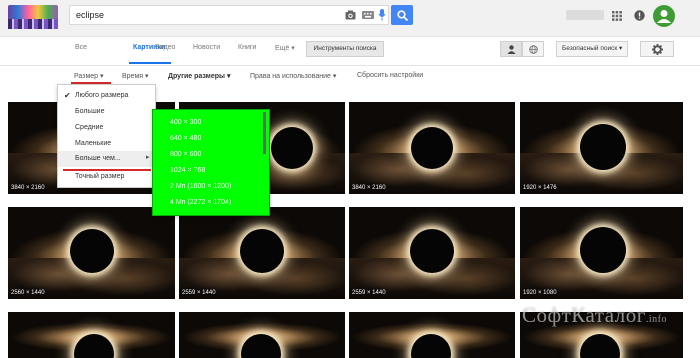  I want to click on menu-item-medium: Средние, so click(89, 127).